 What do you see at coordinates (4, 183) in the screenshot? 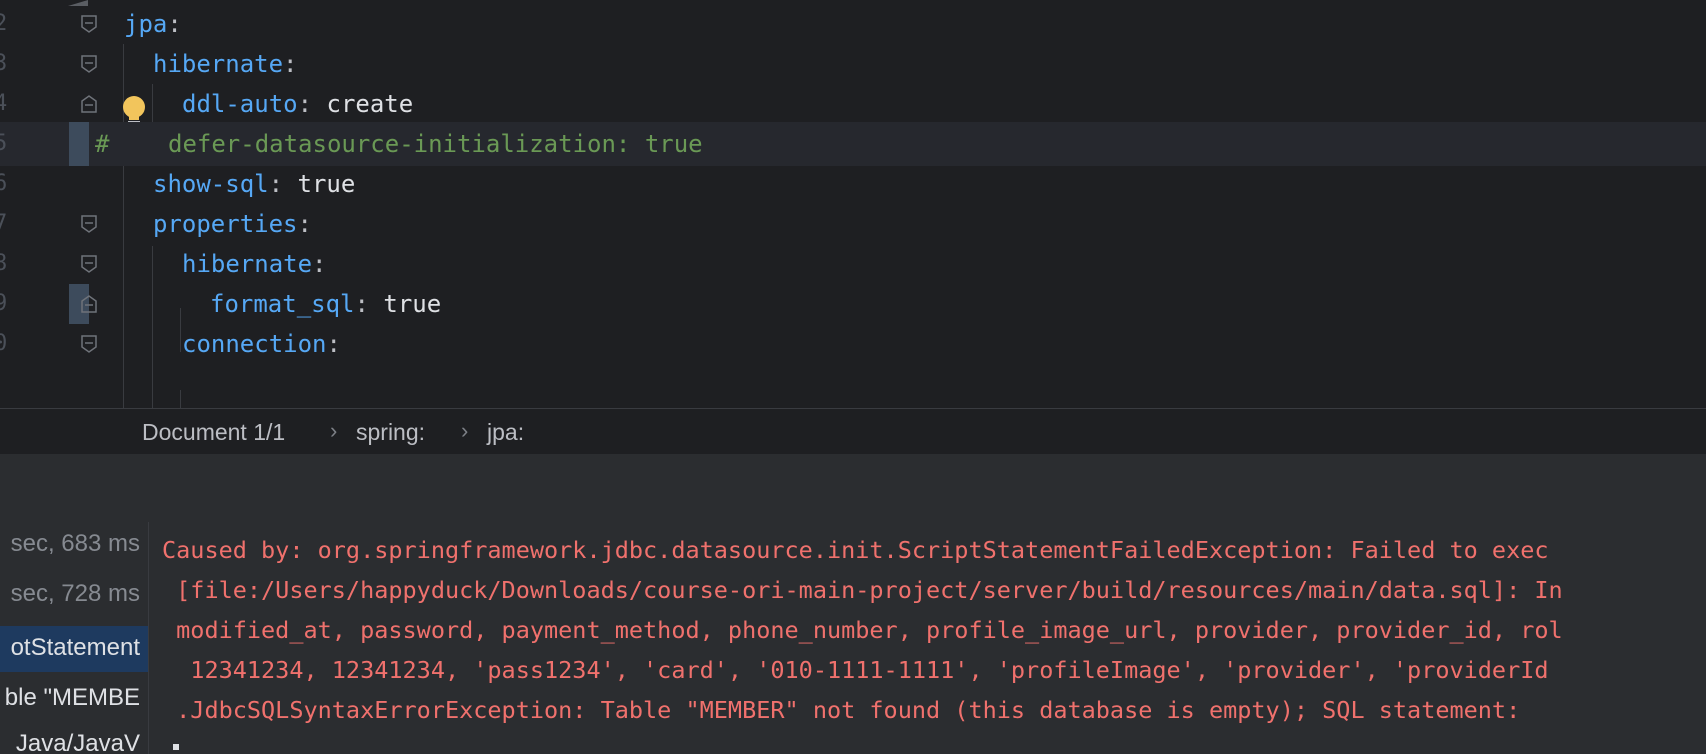
I see `line-number: 6` at bounding box center [4, 183].